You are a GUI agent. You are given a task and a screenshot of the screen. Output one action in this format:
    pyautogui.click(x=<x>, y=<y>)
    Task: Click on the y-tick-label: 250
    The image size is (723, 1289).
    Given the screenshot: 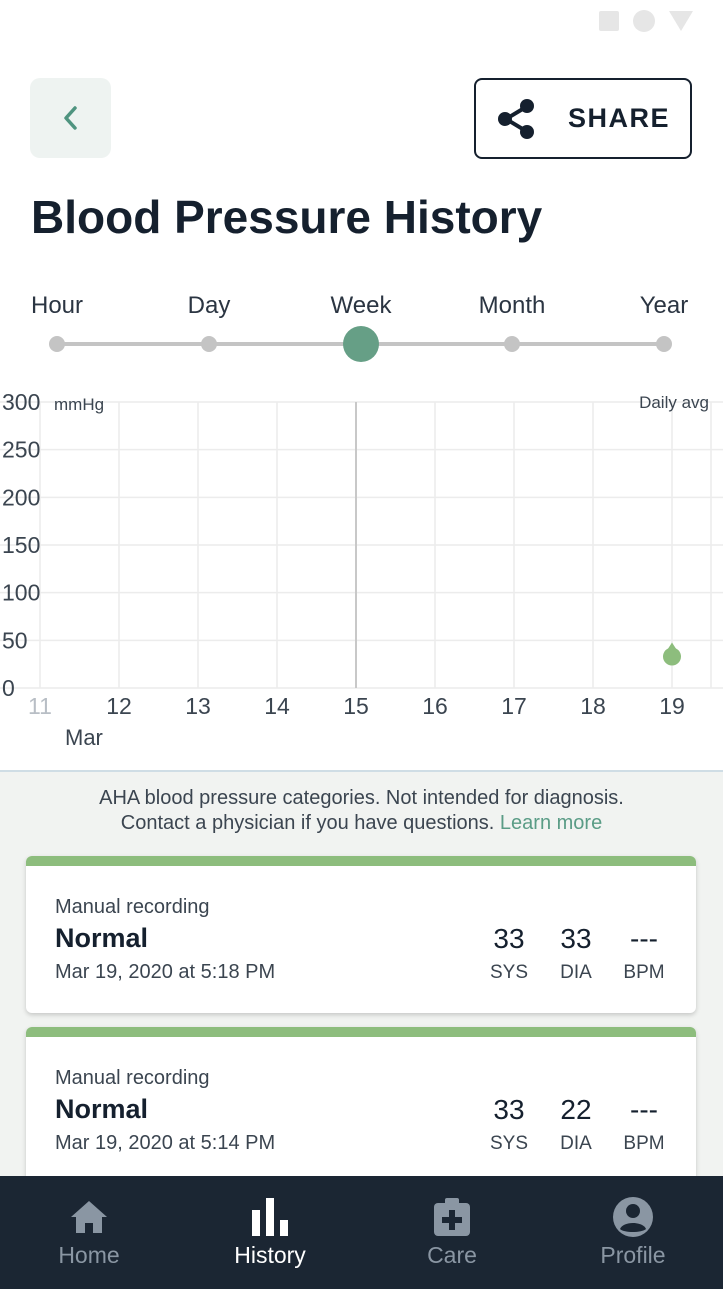 What is the action you would take?
    pyautogui.click(x=21, y=450)
    